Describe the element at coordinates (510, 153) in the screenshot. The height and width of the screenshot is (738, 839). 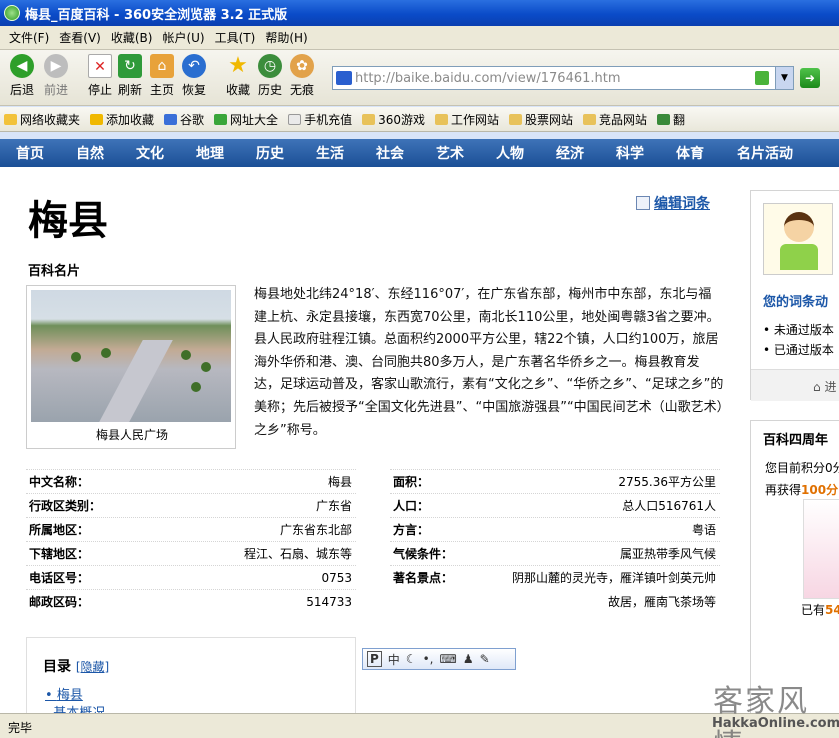
I see `nav-item-people: 人物` at that location.